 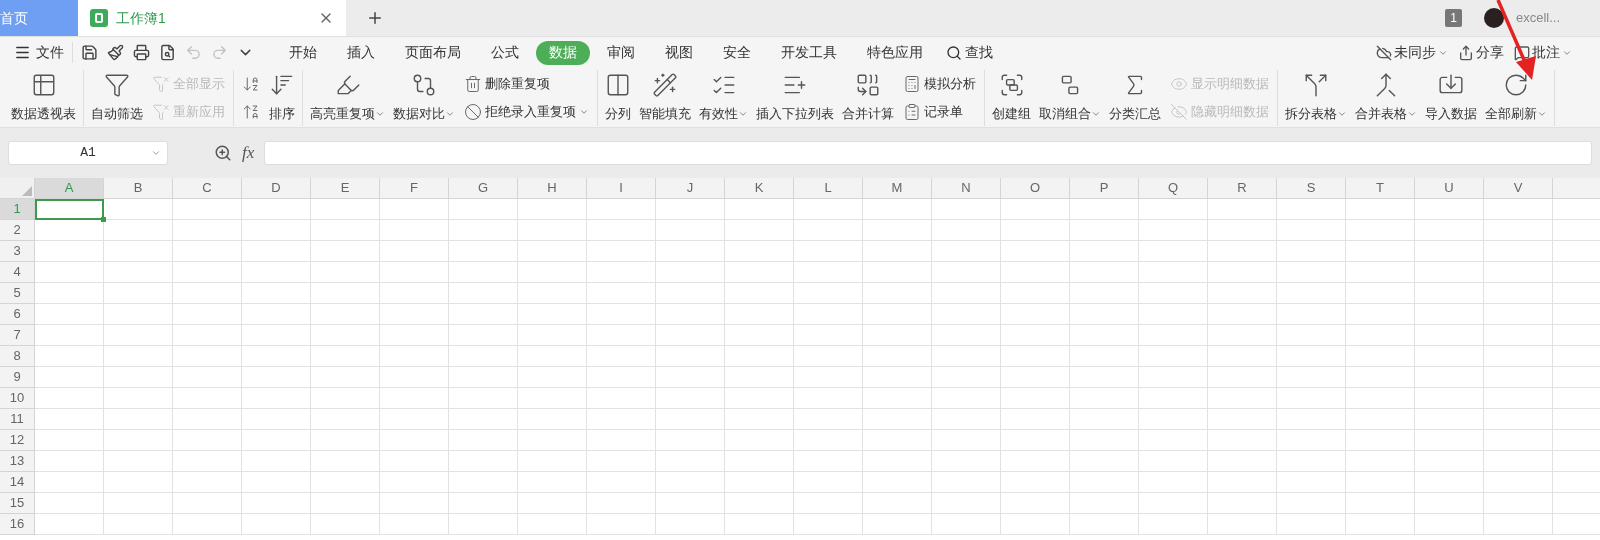 What do you see at coordinates (1493, 18) in the screenshot?
I see `avatar-icon` at bounding box center [1493, 18].